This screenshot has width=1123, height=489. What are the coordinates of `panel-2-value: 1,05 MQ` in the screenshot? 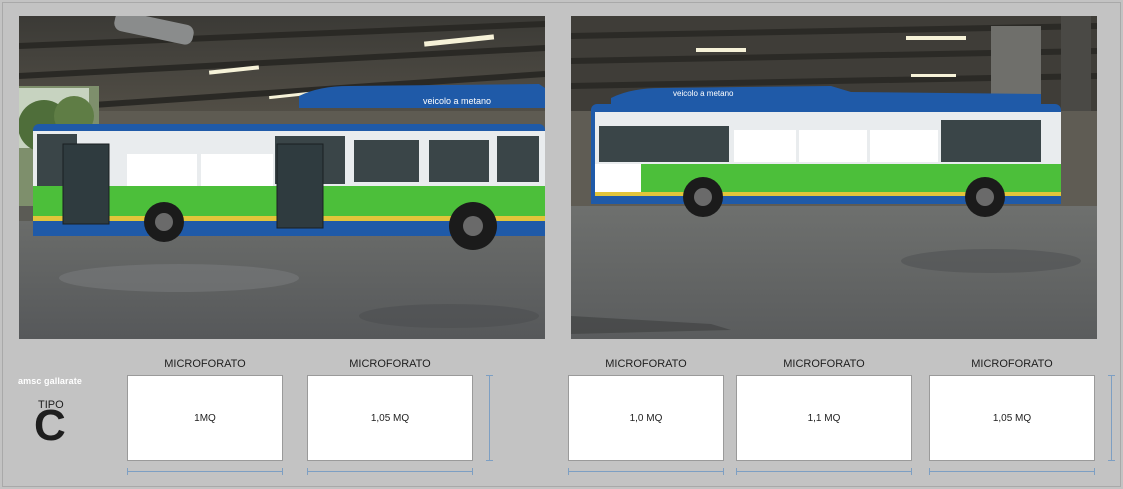 It's located at (390, 418).